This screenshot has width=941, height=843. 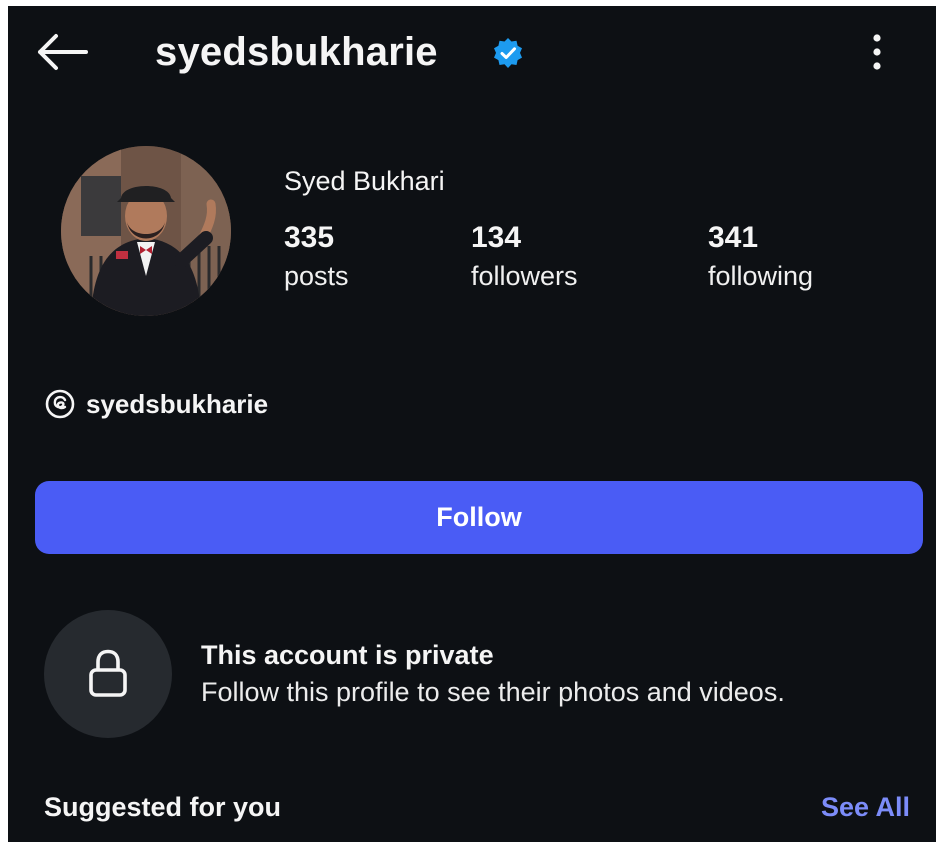 What do you see at coordinates (760, 258) in the screenshot?
I see `following-stat: 341 following` at bounding box center [760, 258].